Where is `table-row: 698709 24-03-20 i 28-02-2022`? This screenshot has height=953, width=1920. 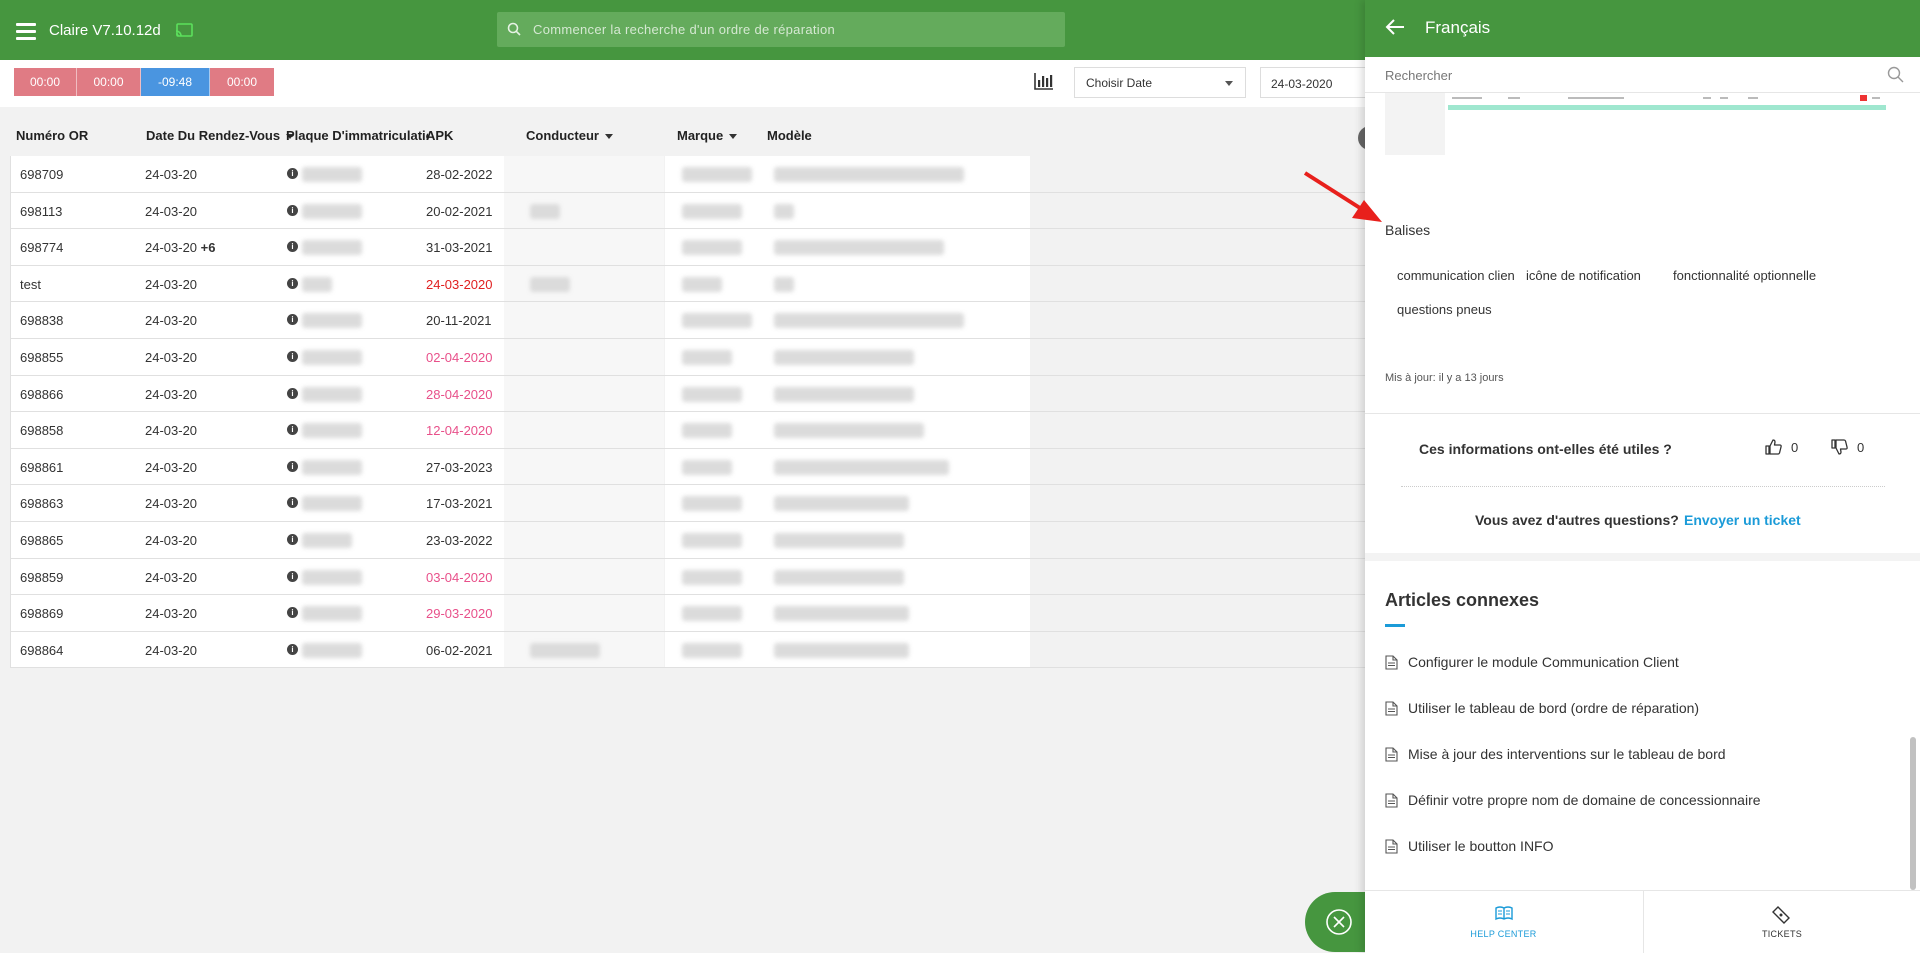 table-row: 698709 24-03-20 i 28-02-2022 is located at coordinates (690, 174).